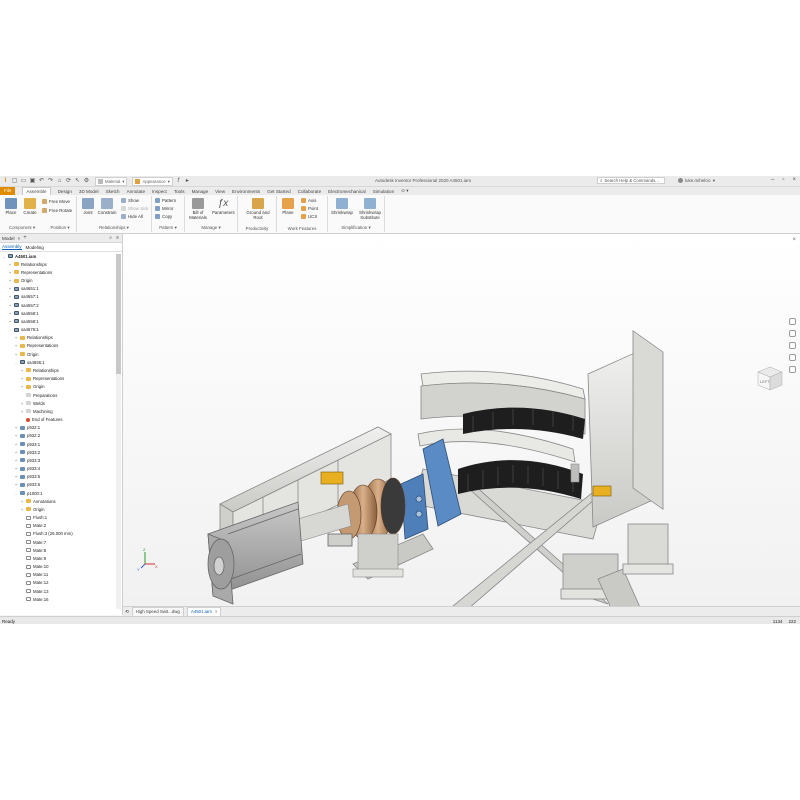 This screenshot has width=800, height=800. I want to click on tree-node: Preparations, so click(57, 395).